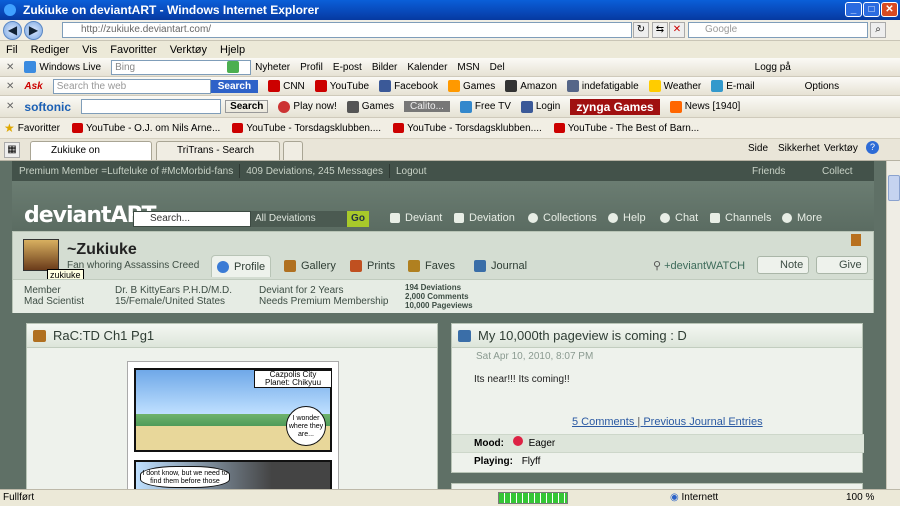 The width and height of the screenshot is (900, 506). What do you see at coordinates (10, 86) in the screenshot?
I see `close-ask-icon: ✕` at bounding box center [10, 86].